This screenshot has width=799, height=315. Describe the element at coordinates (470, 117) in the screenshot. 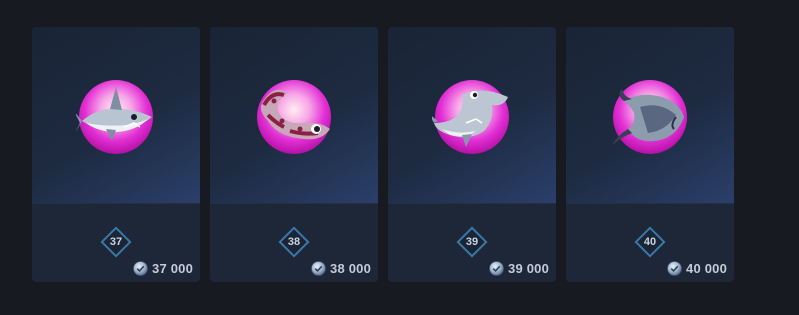

I see `hammerhead-emblem-icon` at that location.